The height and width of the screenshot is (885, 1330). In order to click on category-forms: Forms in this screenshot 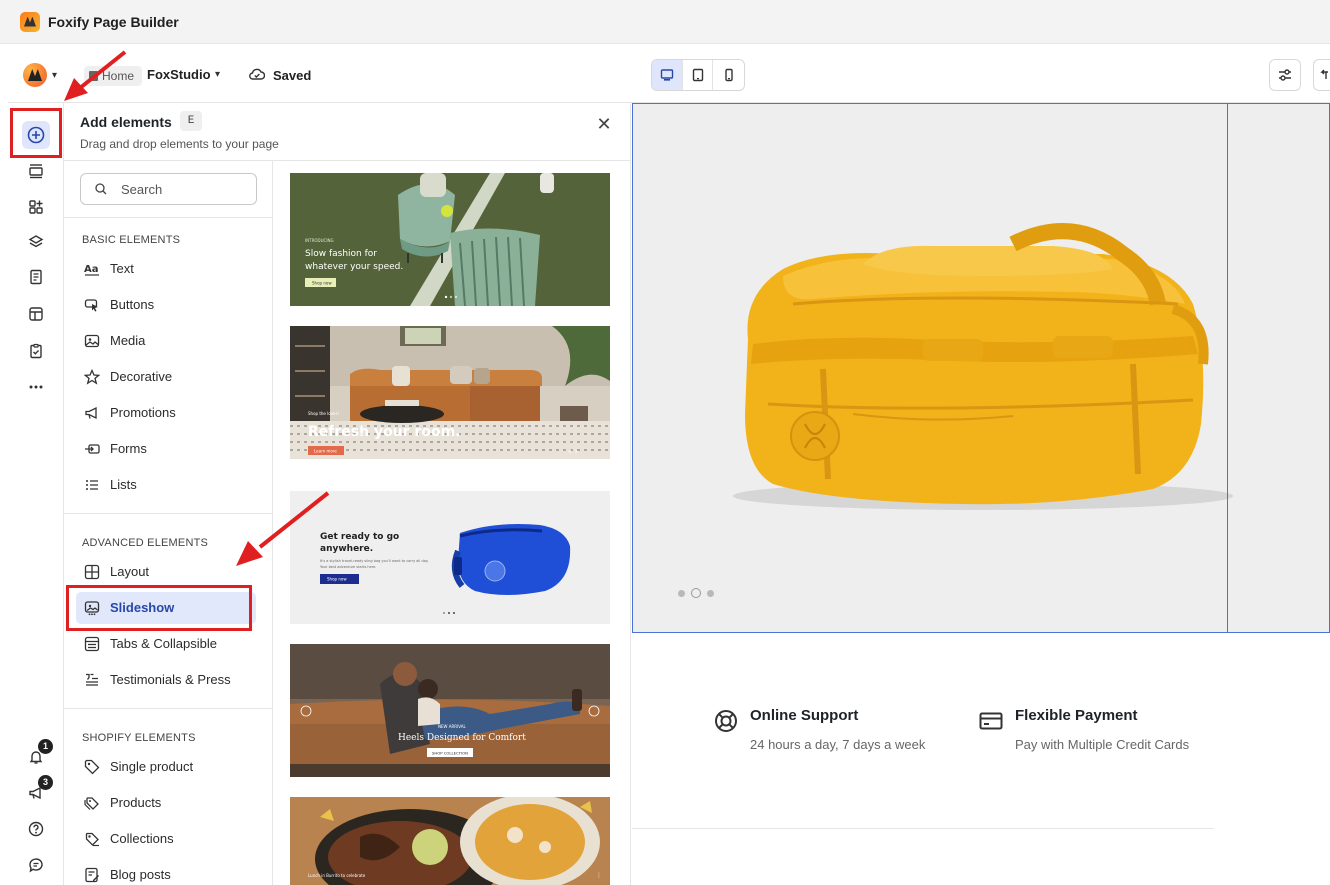, I will do `click(166, 449)`.